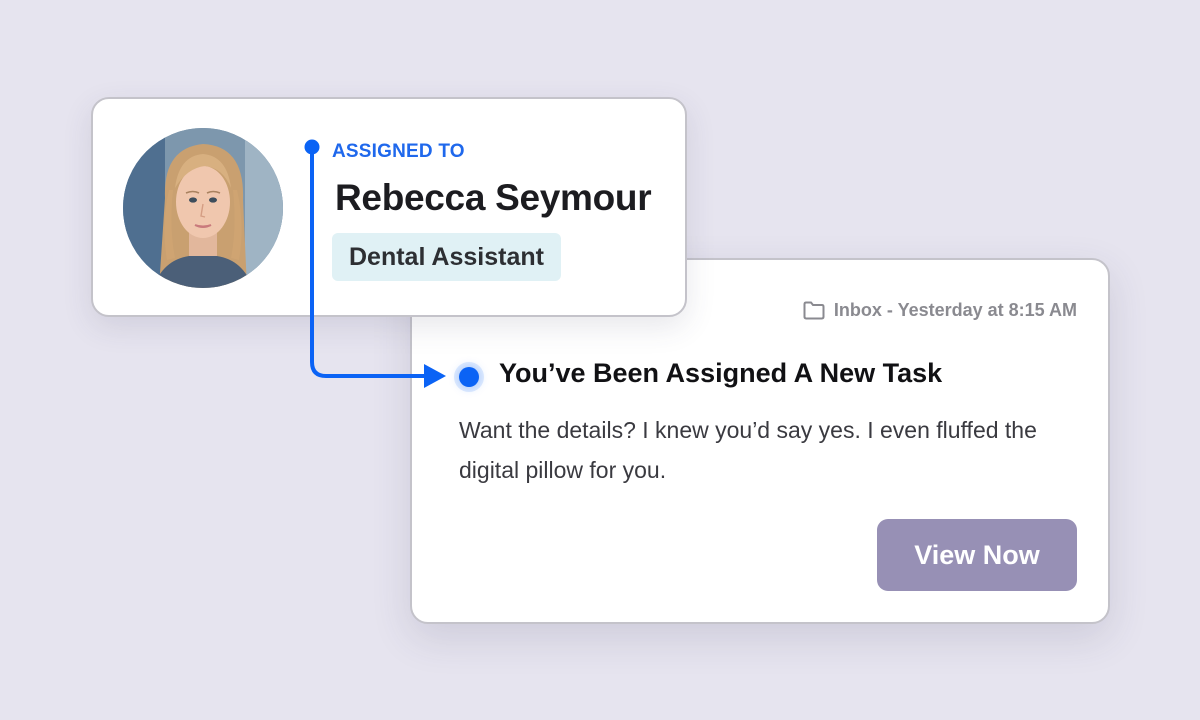  What do you see at coordinates (977, 555) in the screenshot?
I see `view-now-button: View Now` at bounding box center [977, 555].